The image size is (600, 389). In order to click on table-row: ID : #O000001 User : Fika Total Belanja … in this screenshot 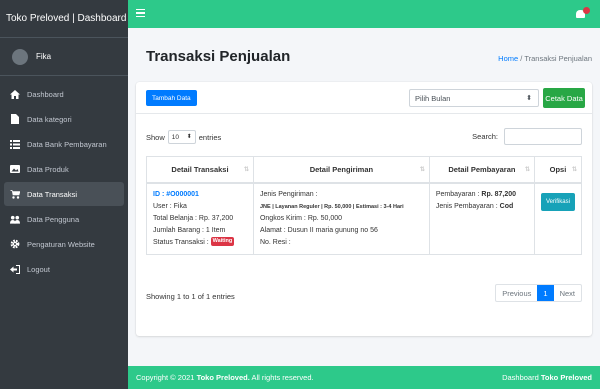, I will do `click(364, 218)`.